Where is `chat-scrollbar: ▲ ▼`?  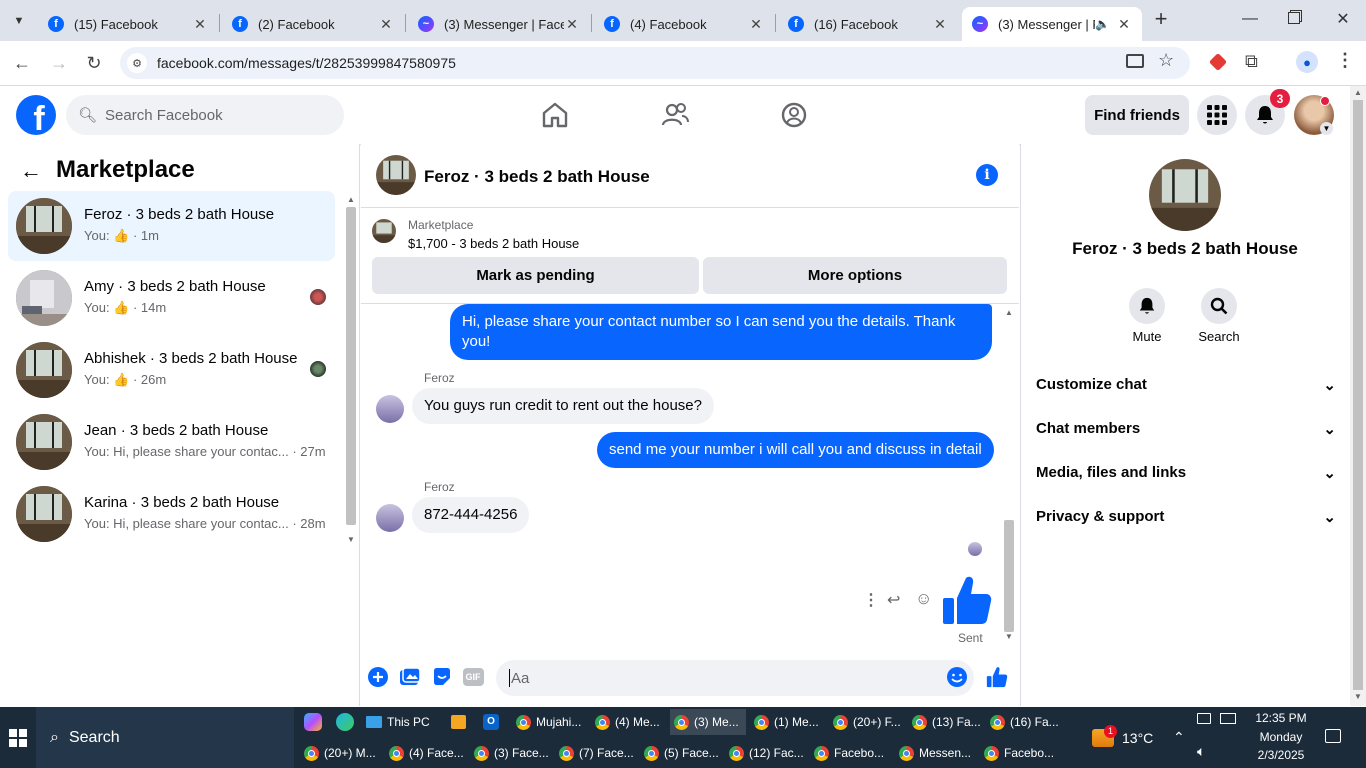 chat-scrollbar: ▲ ▼ is located at coordinates (1009, 476).